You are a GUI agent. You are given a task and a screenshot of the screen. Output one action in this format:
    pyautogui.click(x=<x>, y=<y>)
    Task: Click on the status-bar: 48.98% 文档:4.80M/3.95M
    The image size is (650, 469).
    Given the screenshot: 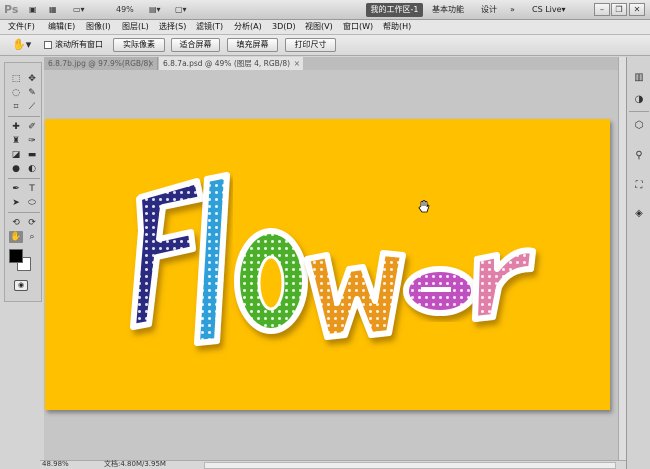 What is the action you would take?
    pyautogui.click(x=333, y=464)
    